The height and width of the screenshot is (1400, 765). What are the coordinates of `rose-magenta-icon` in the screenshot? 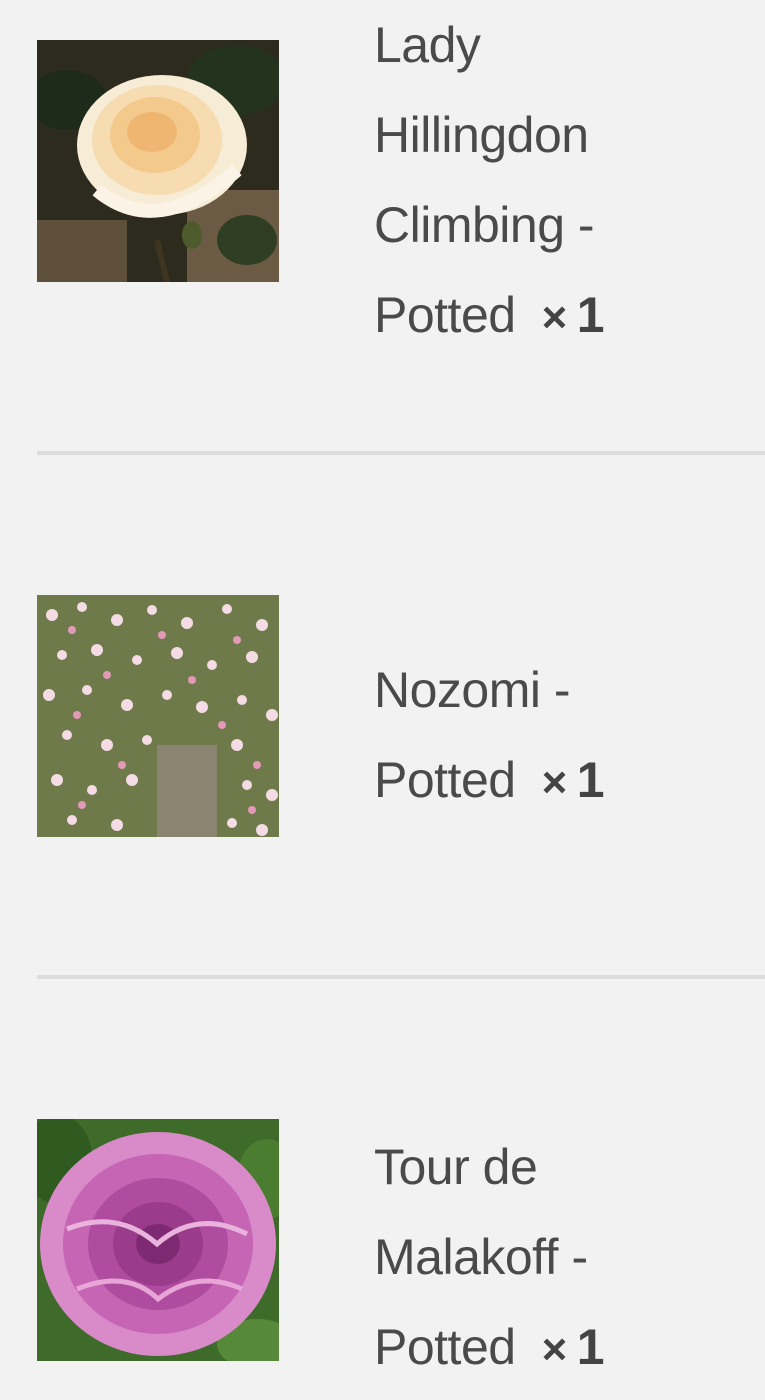 It's located at (158, 1240).